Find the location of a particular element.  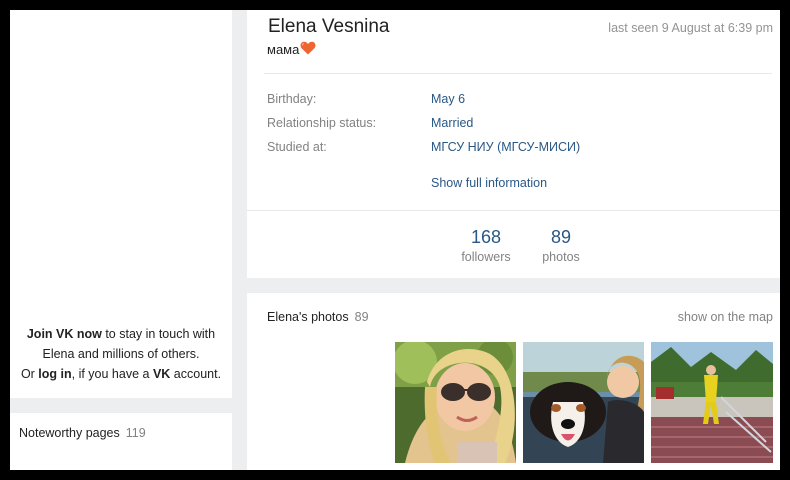

status-text: мама is located at coordinates (283, 49).